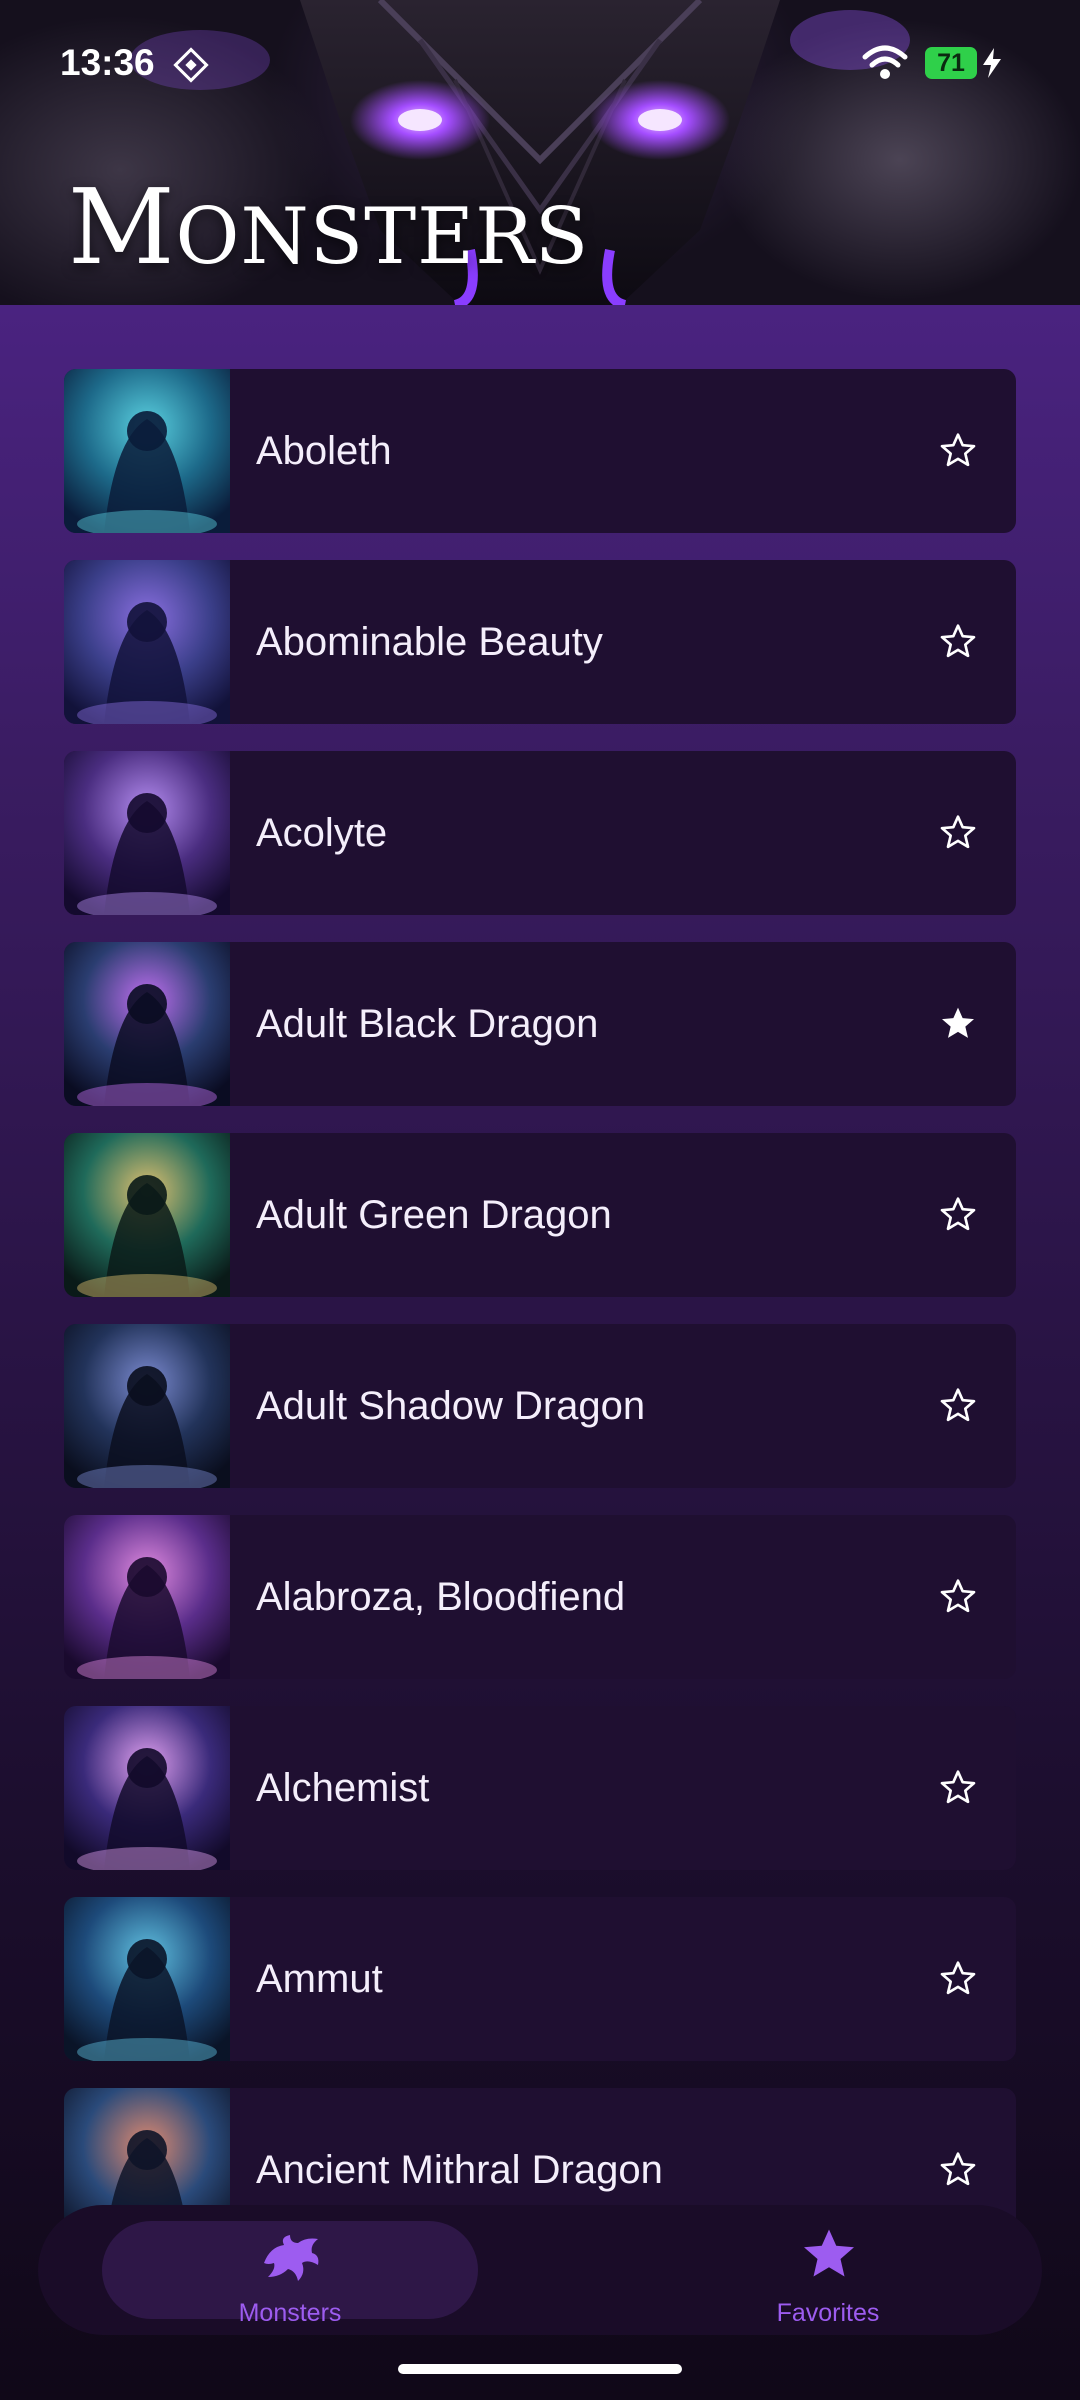 The width and height of the screenshot is (1080, 2400). Describe the element at coordinates (441, 1597) in the screenshot. I see `monster-name: Alabroza, Bloodfiend` at that location.